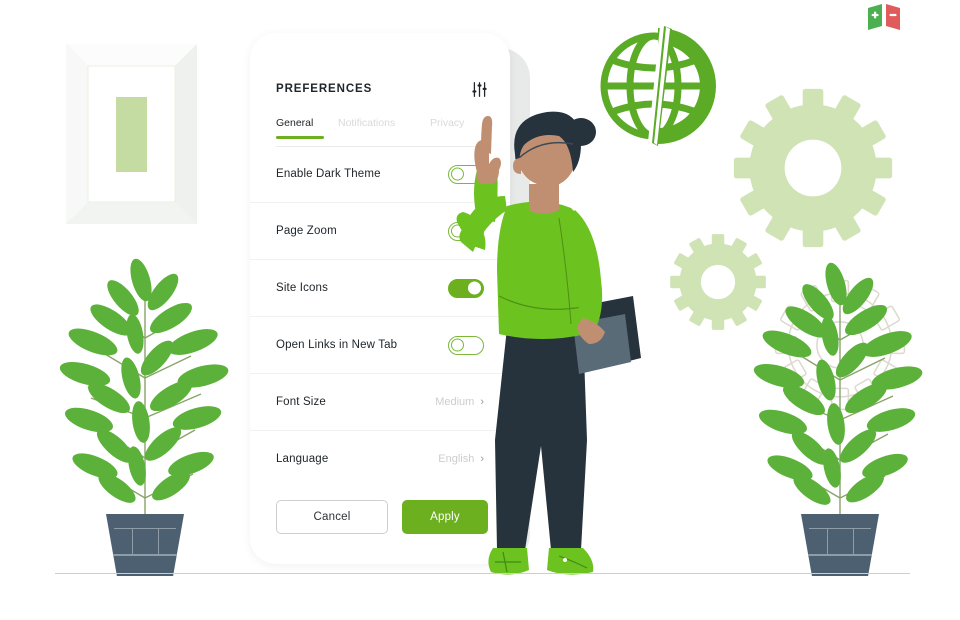 Image resolution: width=960 pixels, height=620 pixels. I want to click on setting-label: Open Links in New Tab, so click(337, 345).